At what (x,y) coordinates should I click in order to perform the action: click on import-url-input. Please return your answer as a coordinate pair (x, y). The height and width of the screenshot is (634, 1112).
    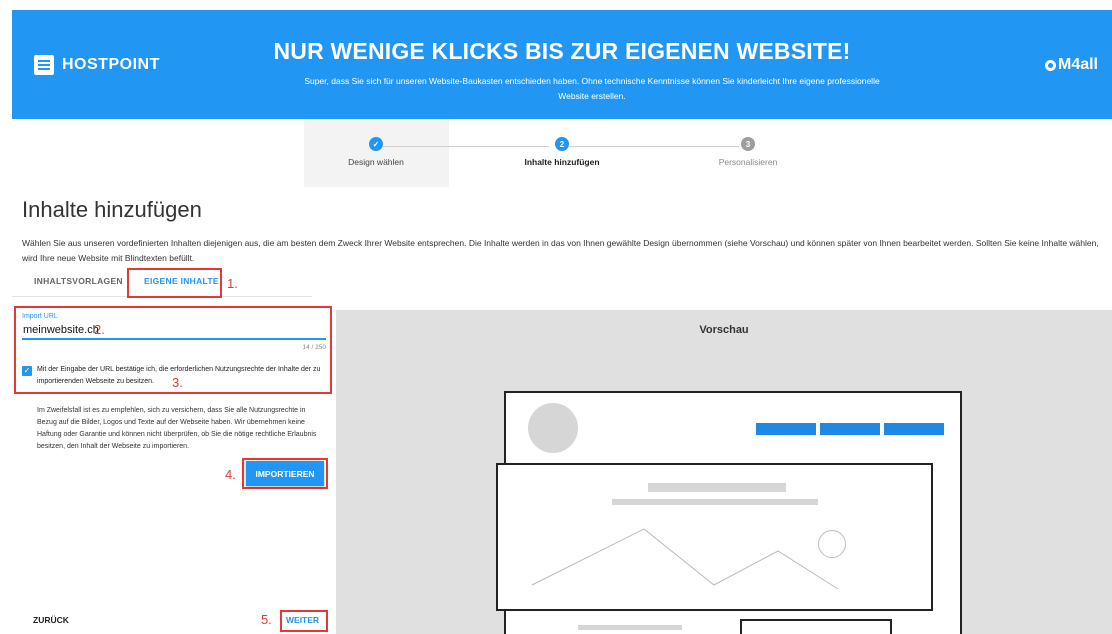
    Looking at the image, I should click on (174, 331).